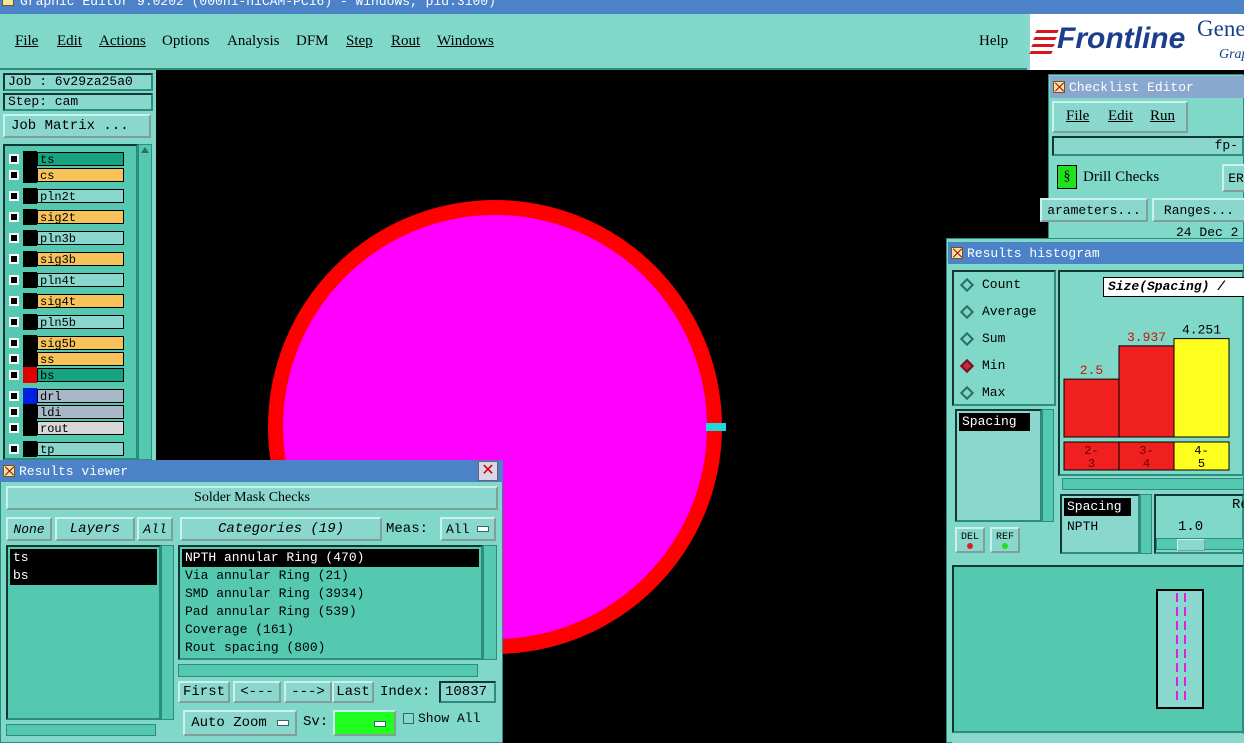  Describe the element at coordinates (1191, 545) in the screenshot. I see `range-slider-thumb` at that location.